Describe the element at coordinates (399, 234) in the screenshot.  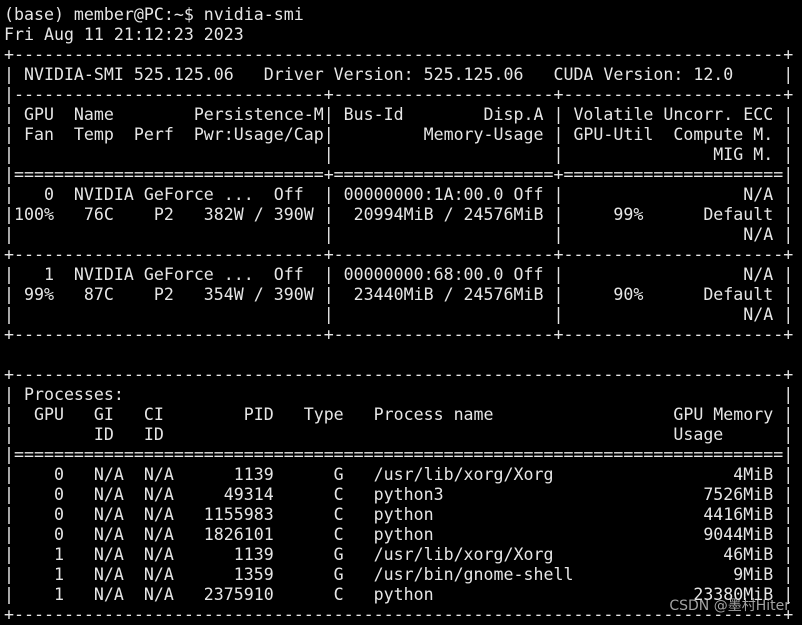
I see `gpu-0-row: | | | N/A |` at that location.